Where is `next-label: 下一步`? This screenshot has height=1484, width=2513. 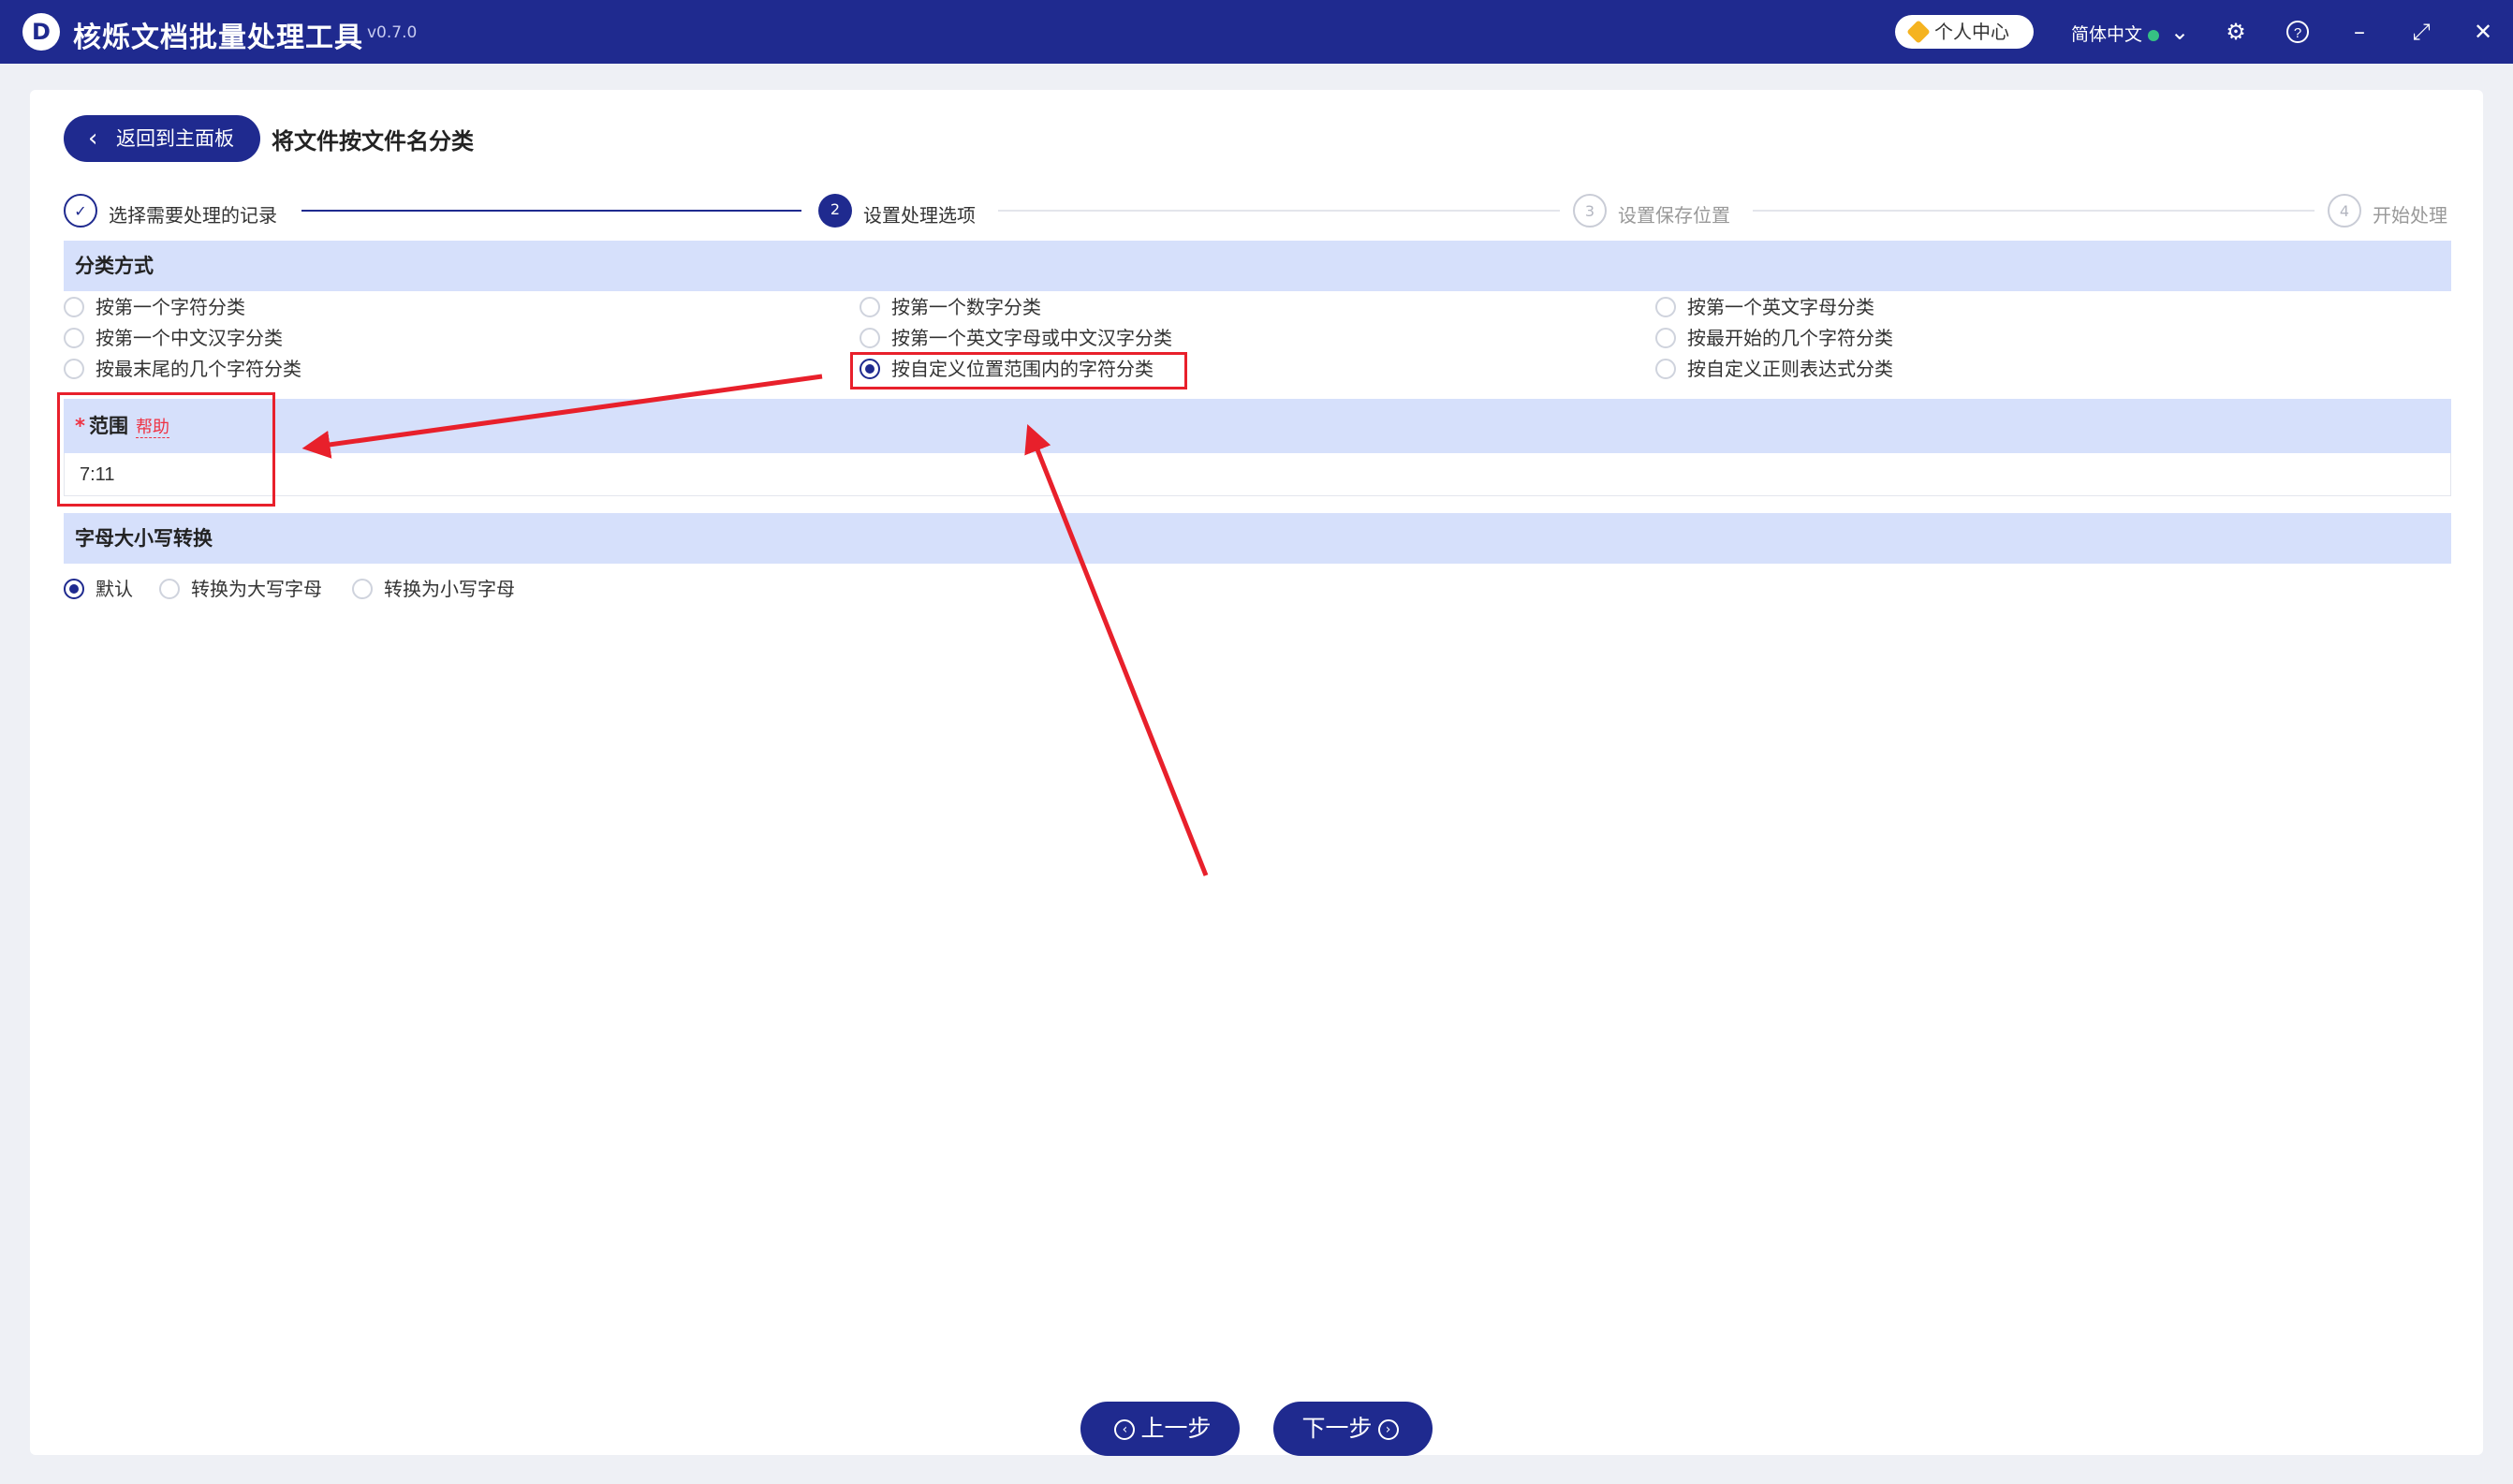
next-label: 下一步 is located at coordinates (1337, 1428).